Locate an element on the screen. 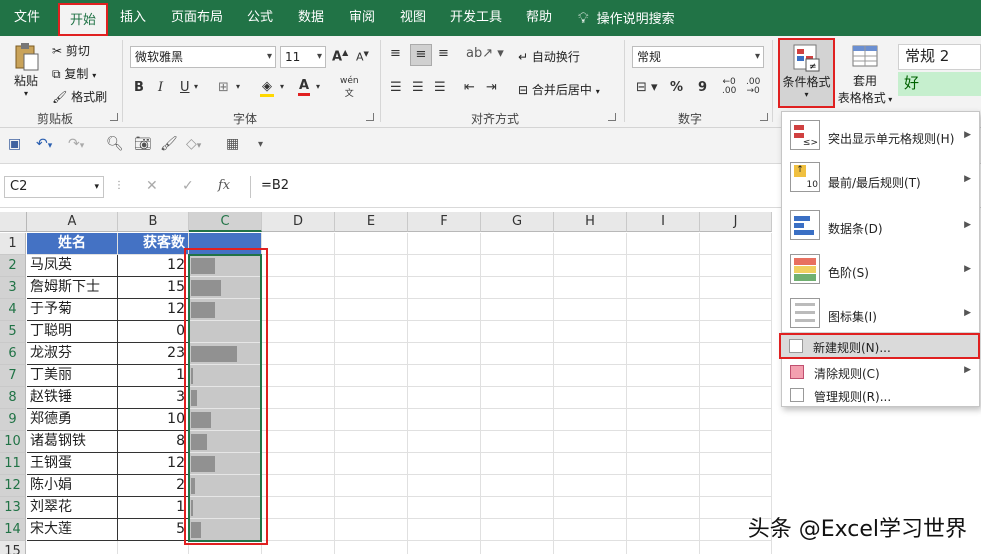 The width and height of the screenshot is (981, 554). column-header: C is located at coordinates (225, 222).